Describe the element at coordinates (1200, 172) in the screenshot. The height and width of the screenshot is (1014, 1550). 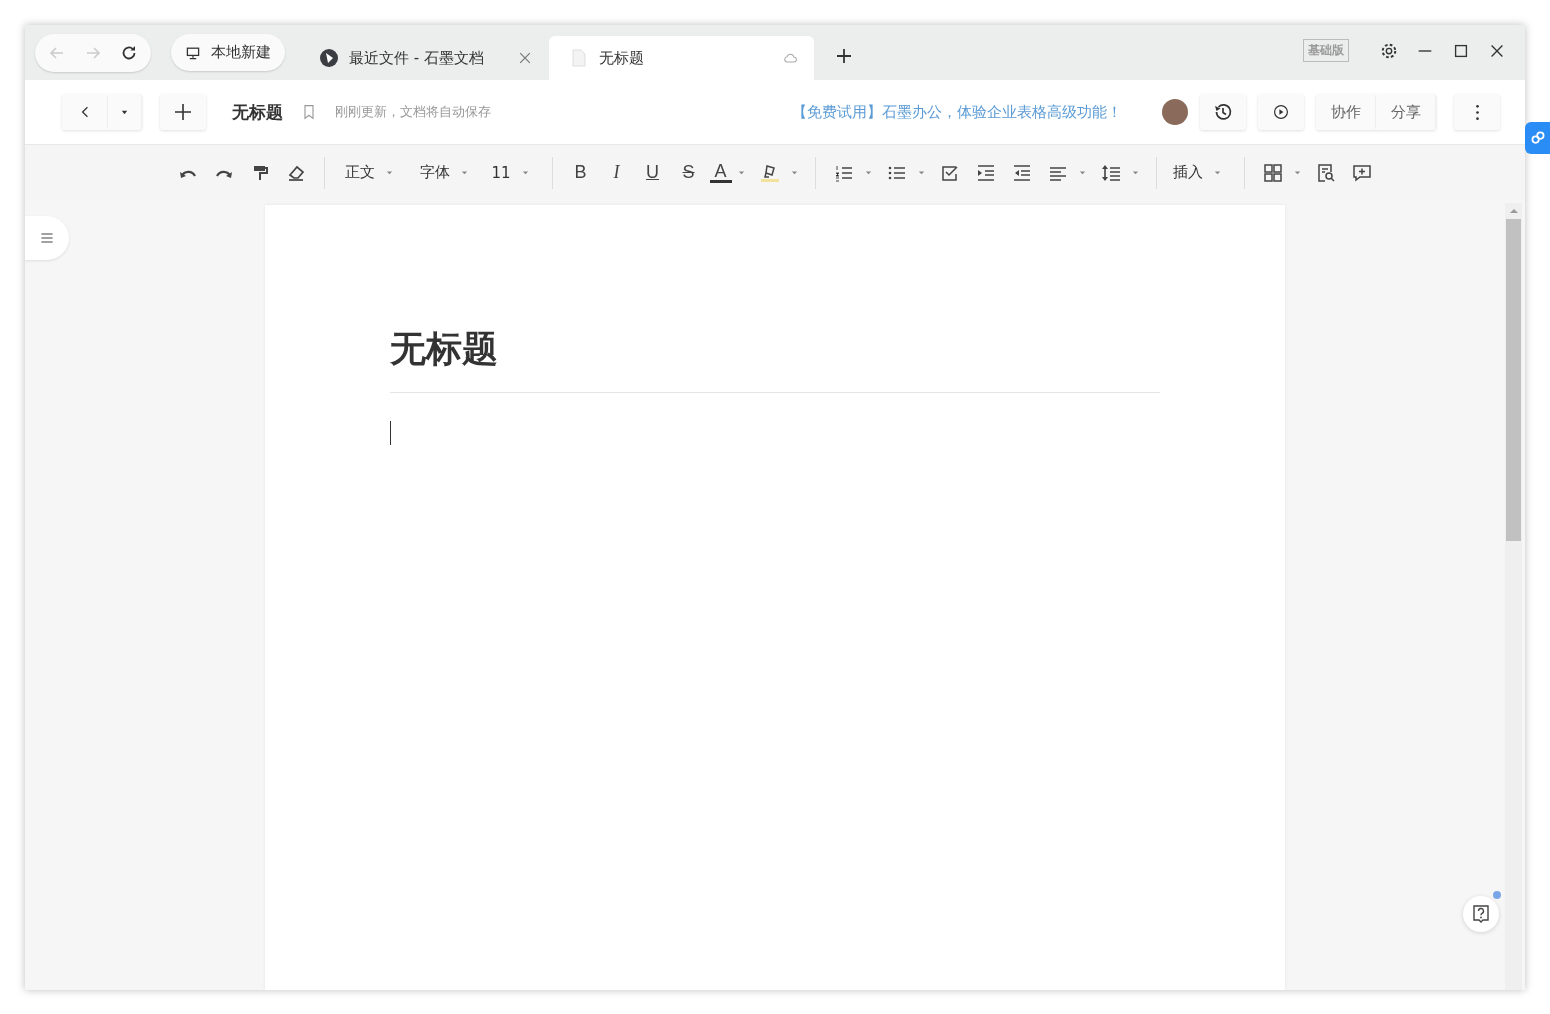
I see `insert-dropdown: 插入` at that location.